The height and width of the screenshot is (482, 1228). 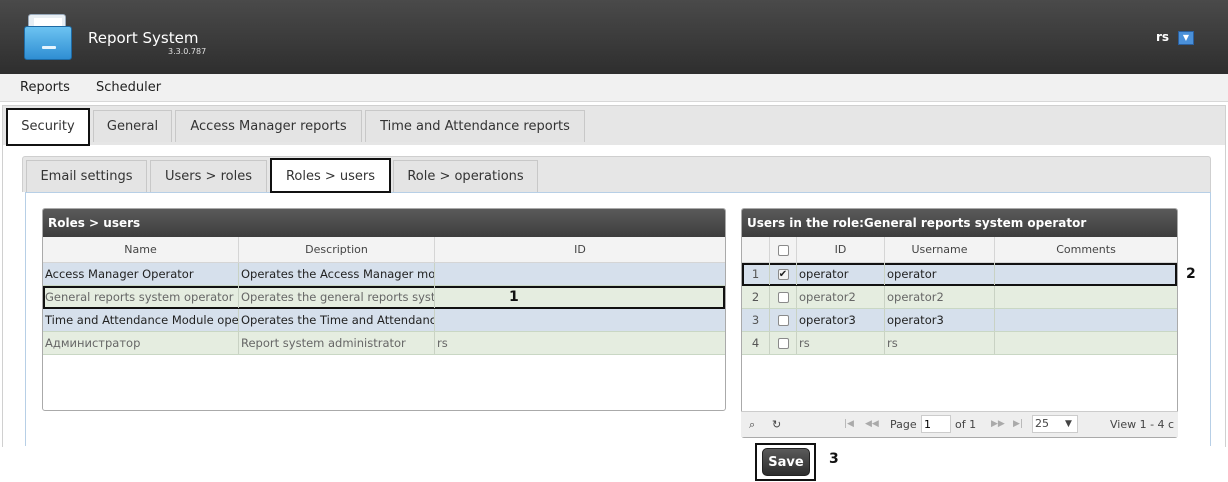 I want to click on col-comments: Comments, so click(x=1086, y=250).